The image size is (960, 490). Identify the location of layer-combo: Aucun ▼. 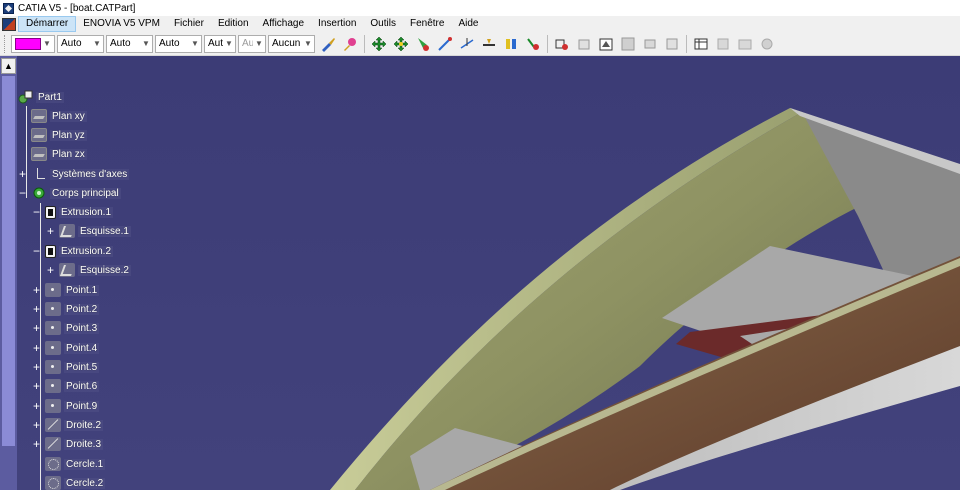
(291, 43).